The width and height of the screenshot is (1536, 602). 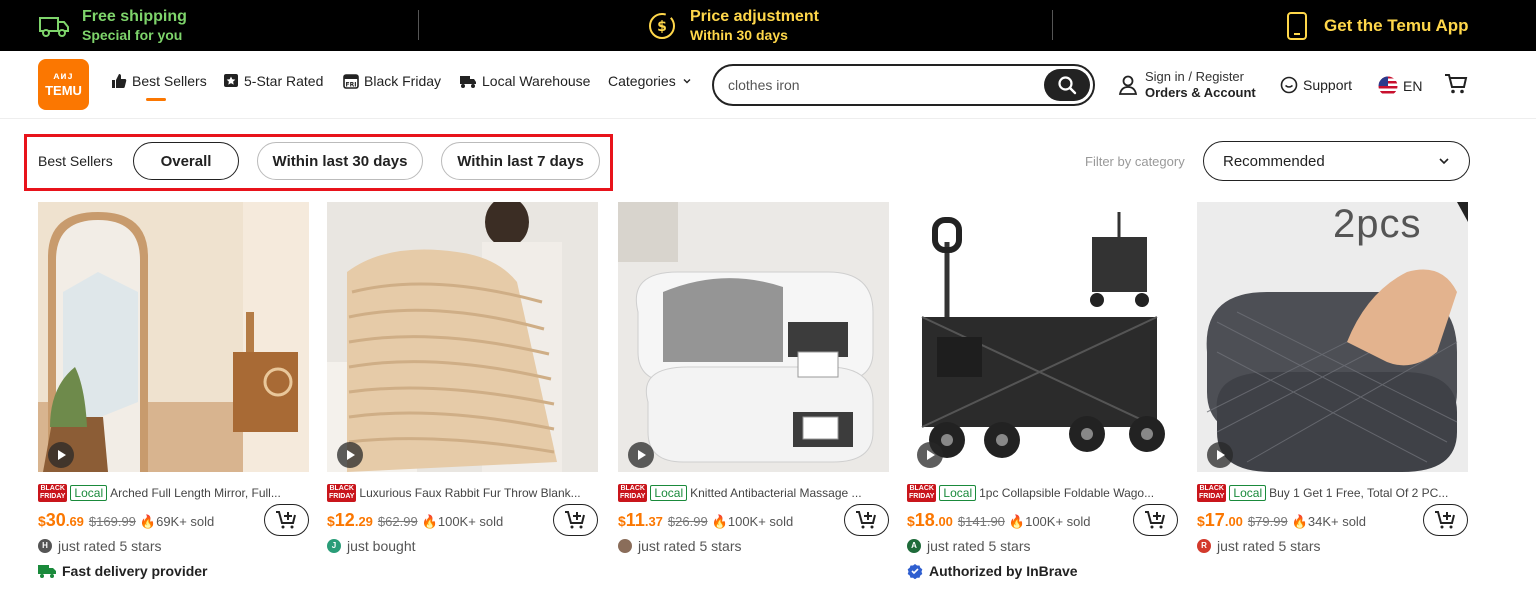 What do you see at coordinates (1204, 546) in the screenshot?
I see `avatar: R` at bounding box center [1204, 546].